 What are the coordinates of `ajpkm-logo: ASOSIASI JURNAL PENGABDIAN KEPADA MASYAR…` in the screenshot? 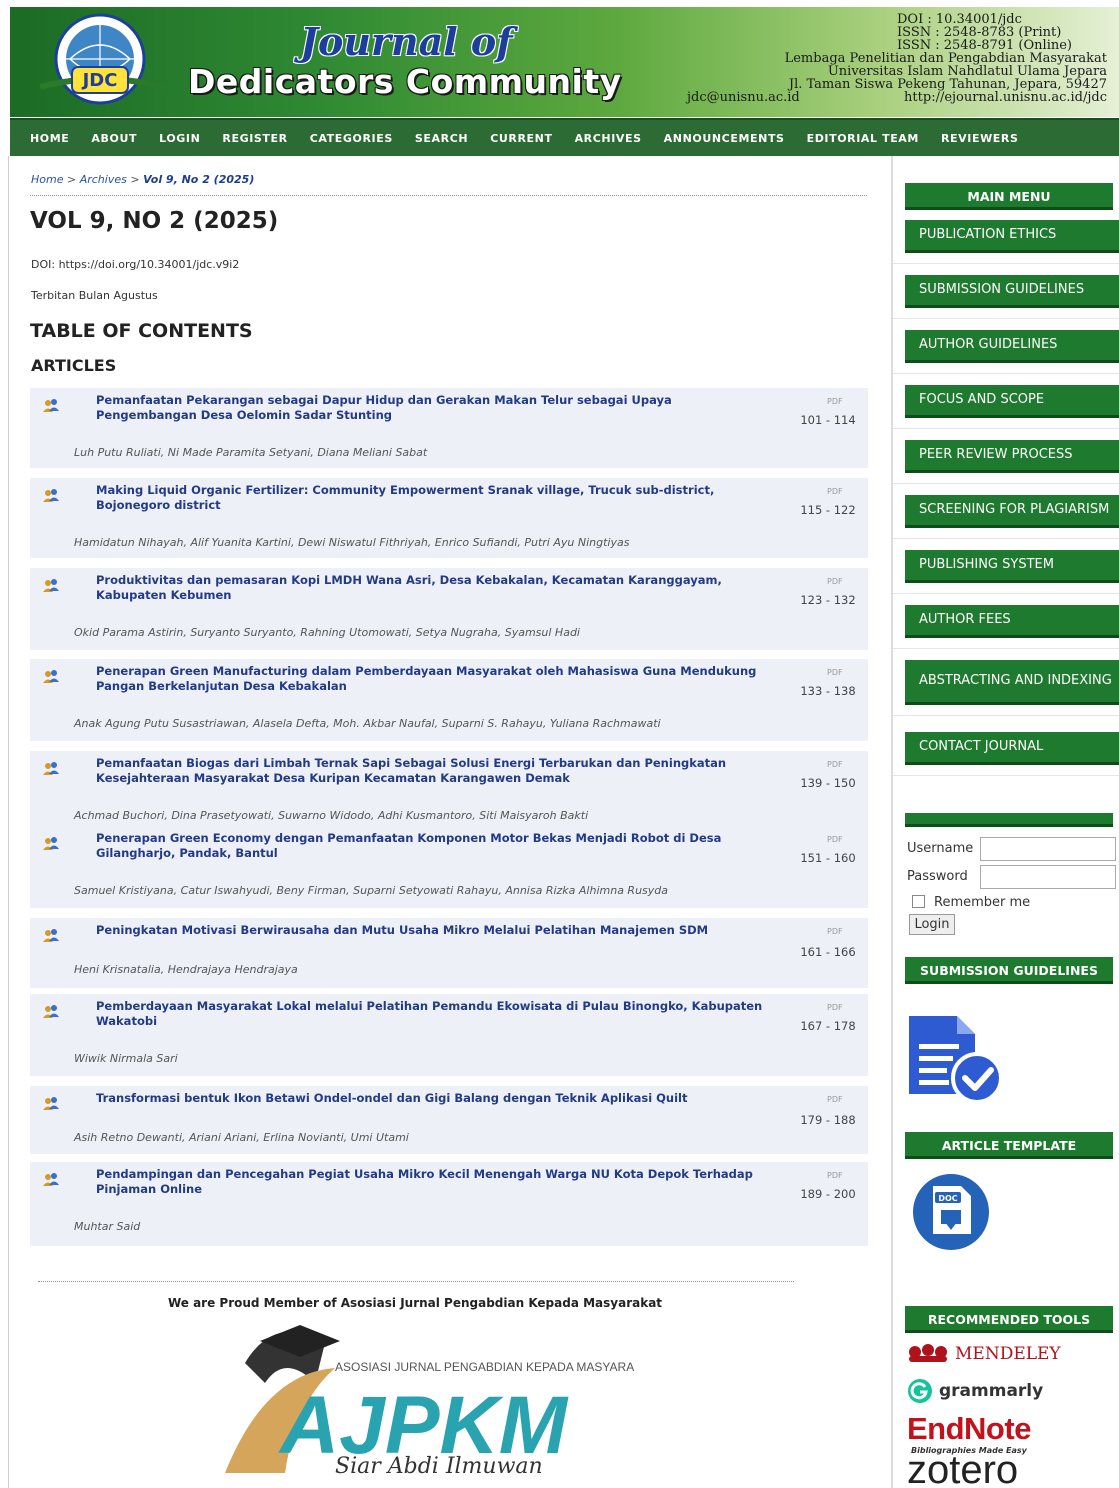 It's located at (420, 1395).